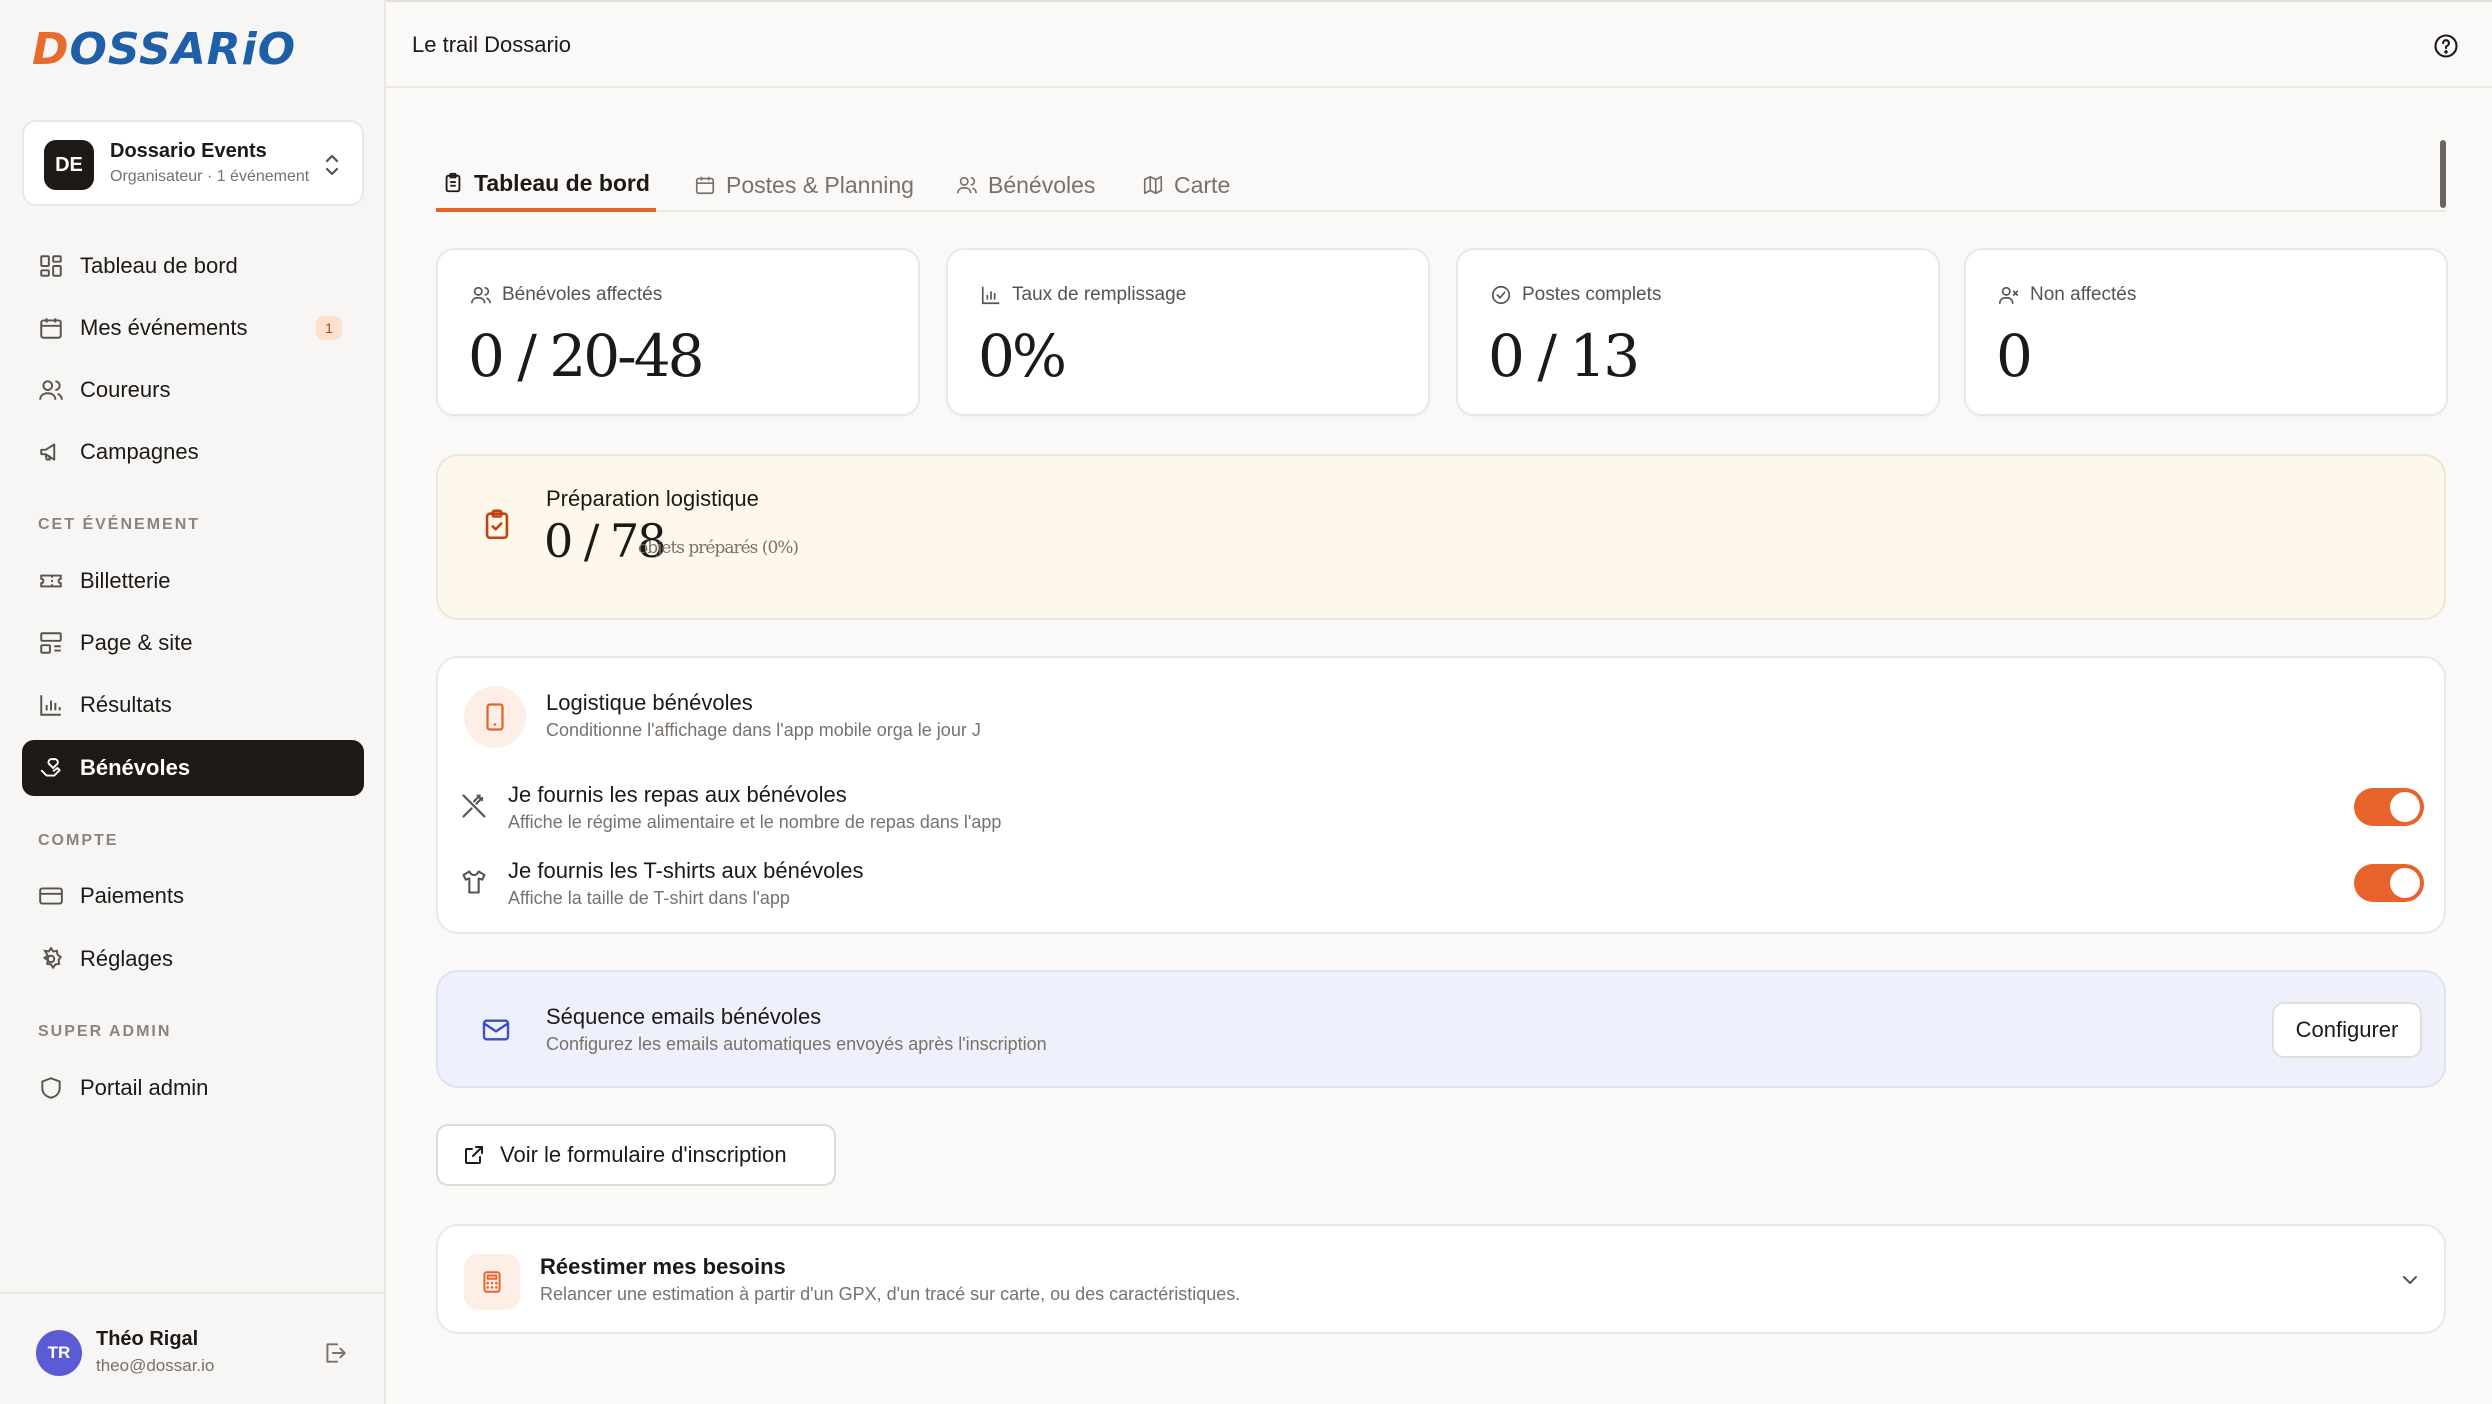  I want to click on sidebar-item-runners: Coureurs, so click(193, 390).